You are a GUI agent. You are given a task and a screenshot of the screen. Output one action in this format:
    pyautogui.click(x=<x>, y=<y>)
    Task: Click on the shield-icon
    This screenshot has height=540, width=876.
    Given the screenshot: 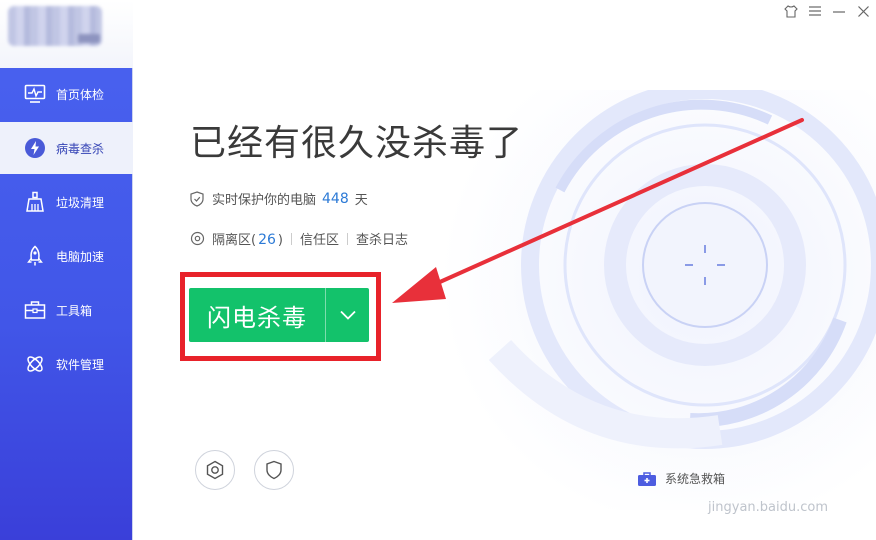 What is the action you would take?
    pyautogui.click(x=274, y=470)
    